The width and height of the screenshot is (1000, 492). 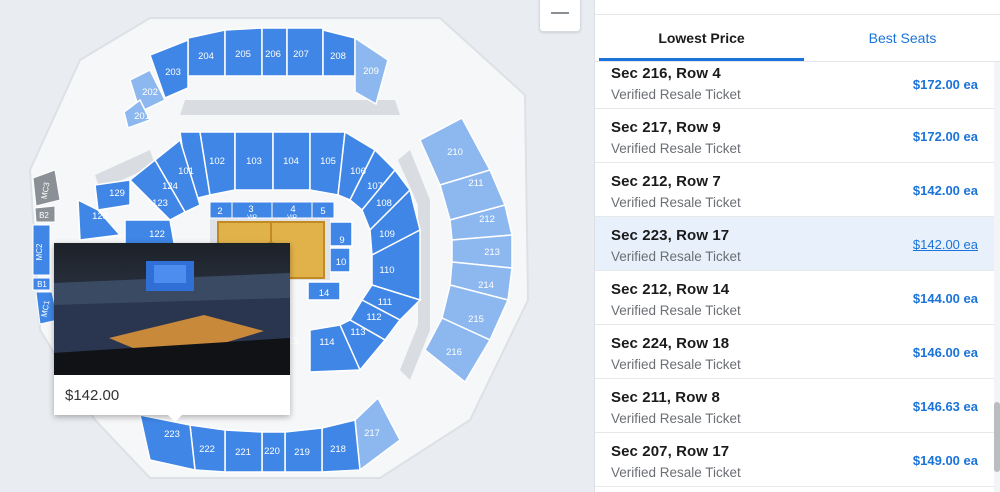 I want to click on label-213: 213, so click(x=492, y=252).